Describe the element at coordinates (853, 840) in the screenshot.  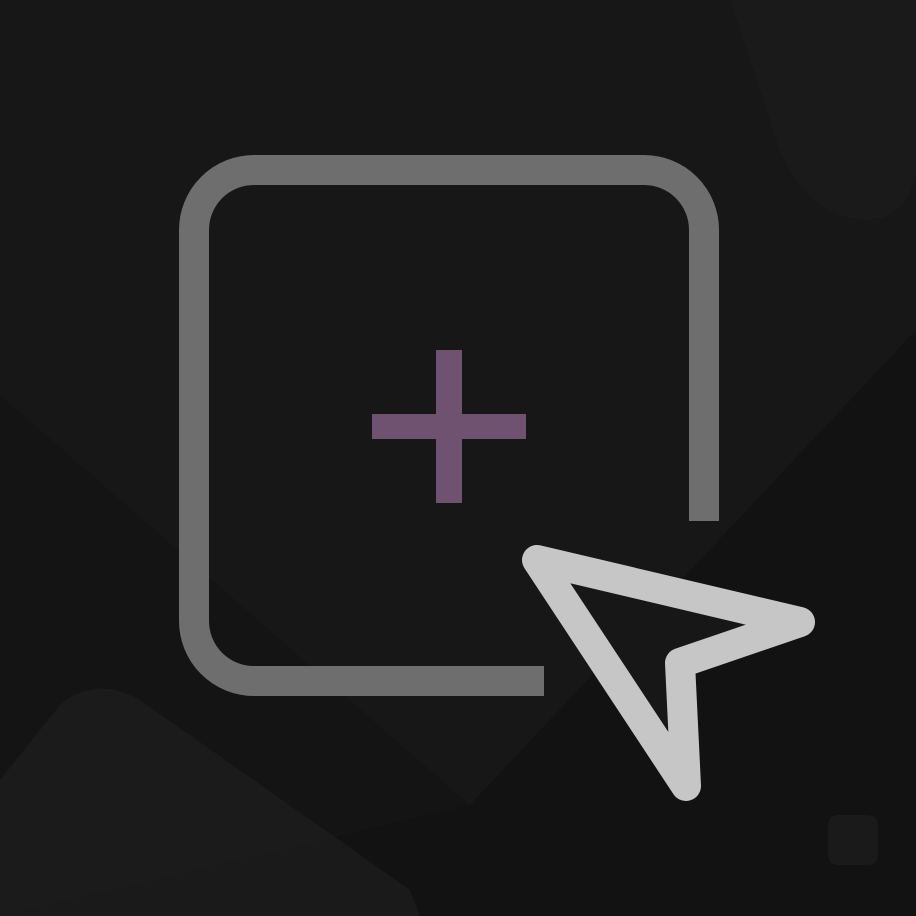
I see `background-light-dot` at that location.